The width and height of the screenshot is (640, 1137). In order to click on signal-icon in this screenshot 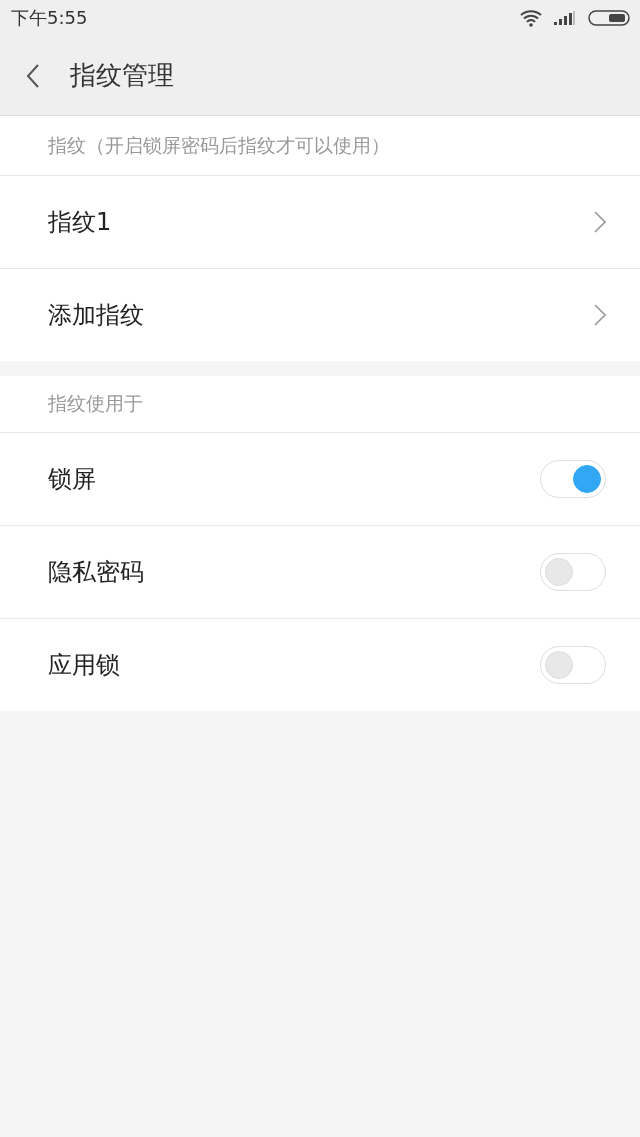, I will do `click(565, 18)`.